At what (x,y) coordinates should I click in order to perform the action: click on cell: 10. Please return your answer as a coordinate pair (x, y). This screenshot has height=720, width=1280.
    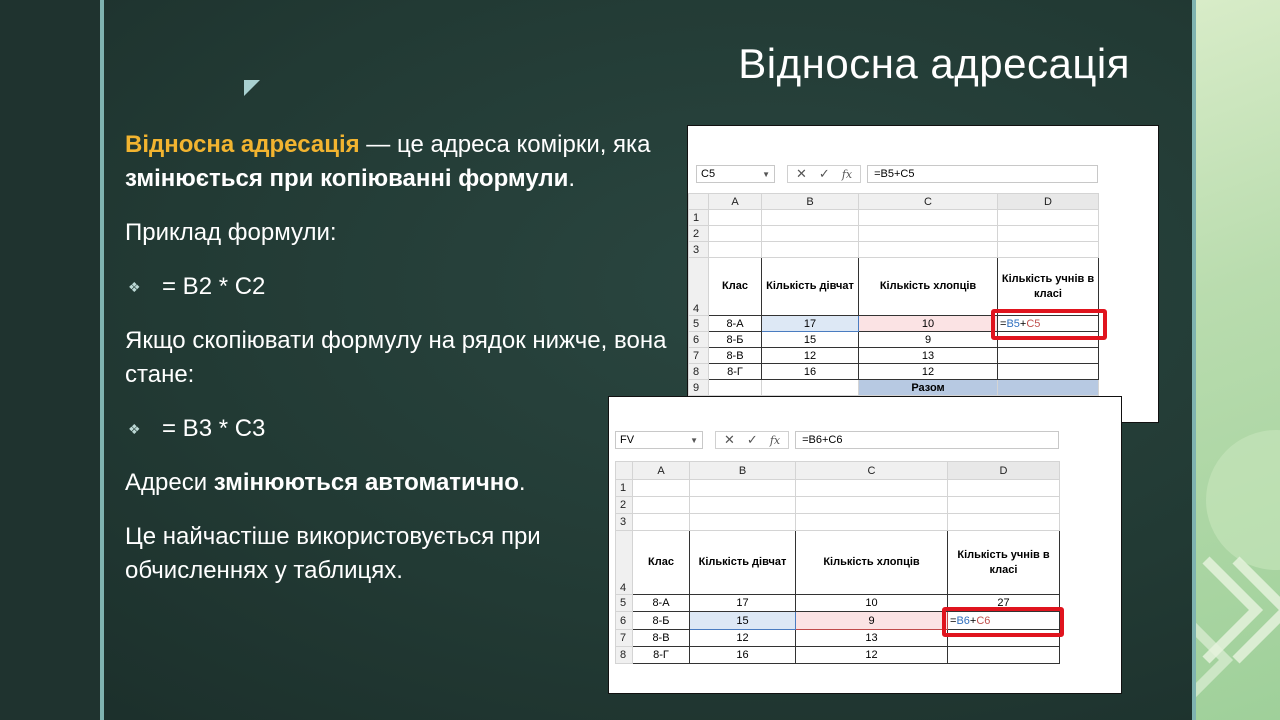
    Looking at the image, I should click on (871, 603).